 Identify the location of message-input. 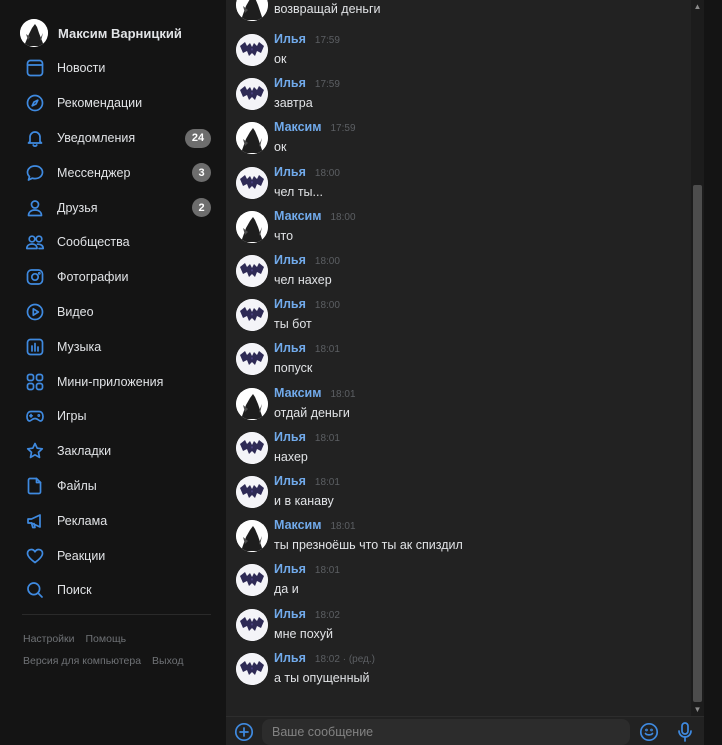
(446, 732).